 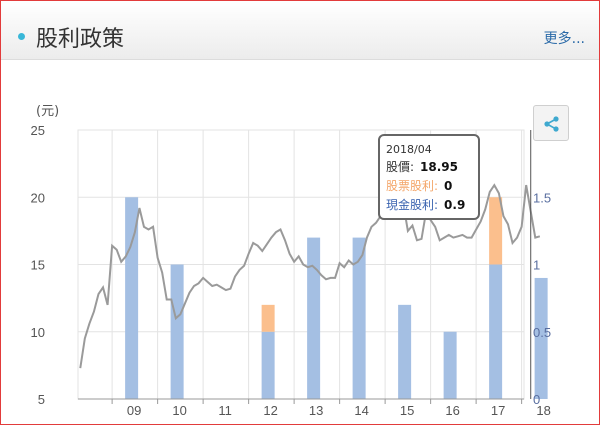 What do you see at coordinates (41, 399) in the screenshot?
I see `y-left-tick-label: 5` at bounding box center [41, 399].